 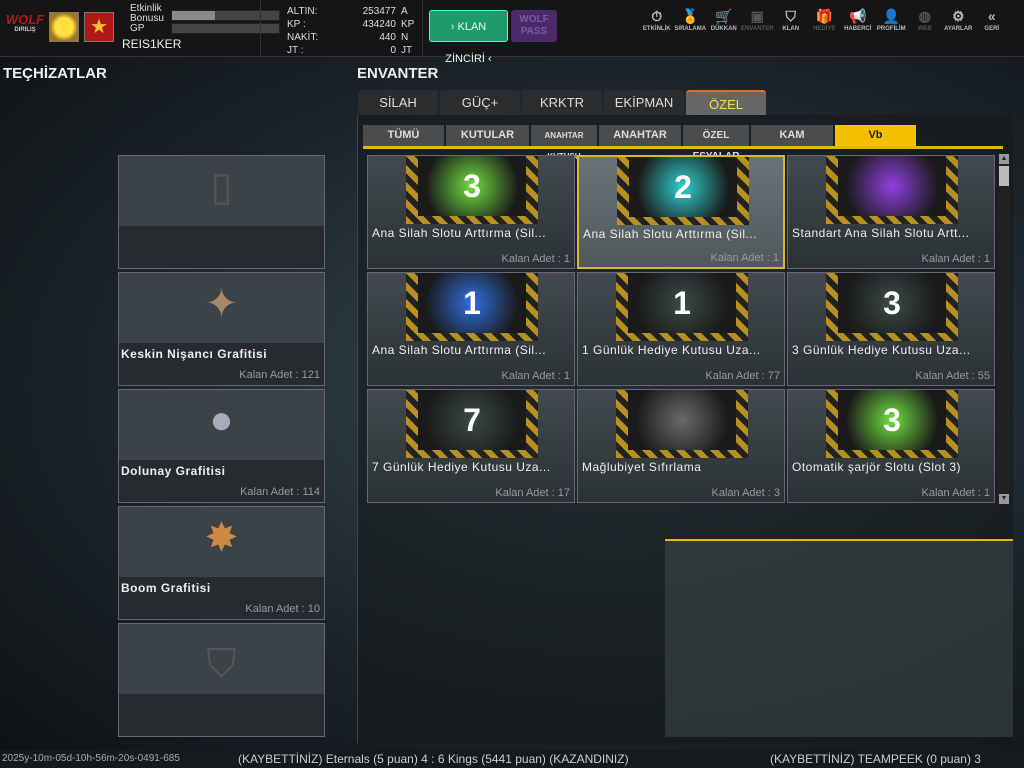 What do you see at coordinates (824, 16) in the screenshot?
I see `gift-icon: 🎁` at bounding box center [824, 16].